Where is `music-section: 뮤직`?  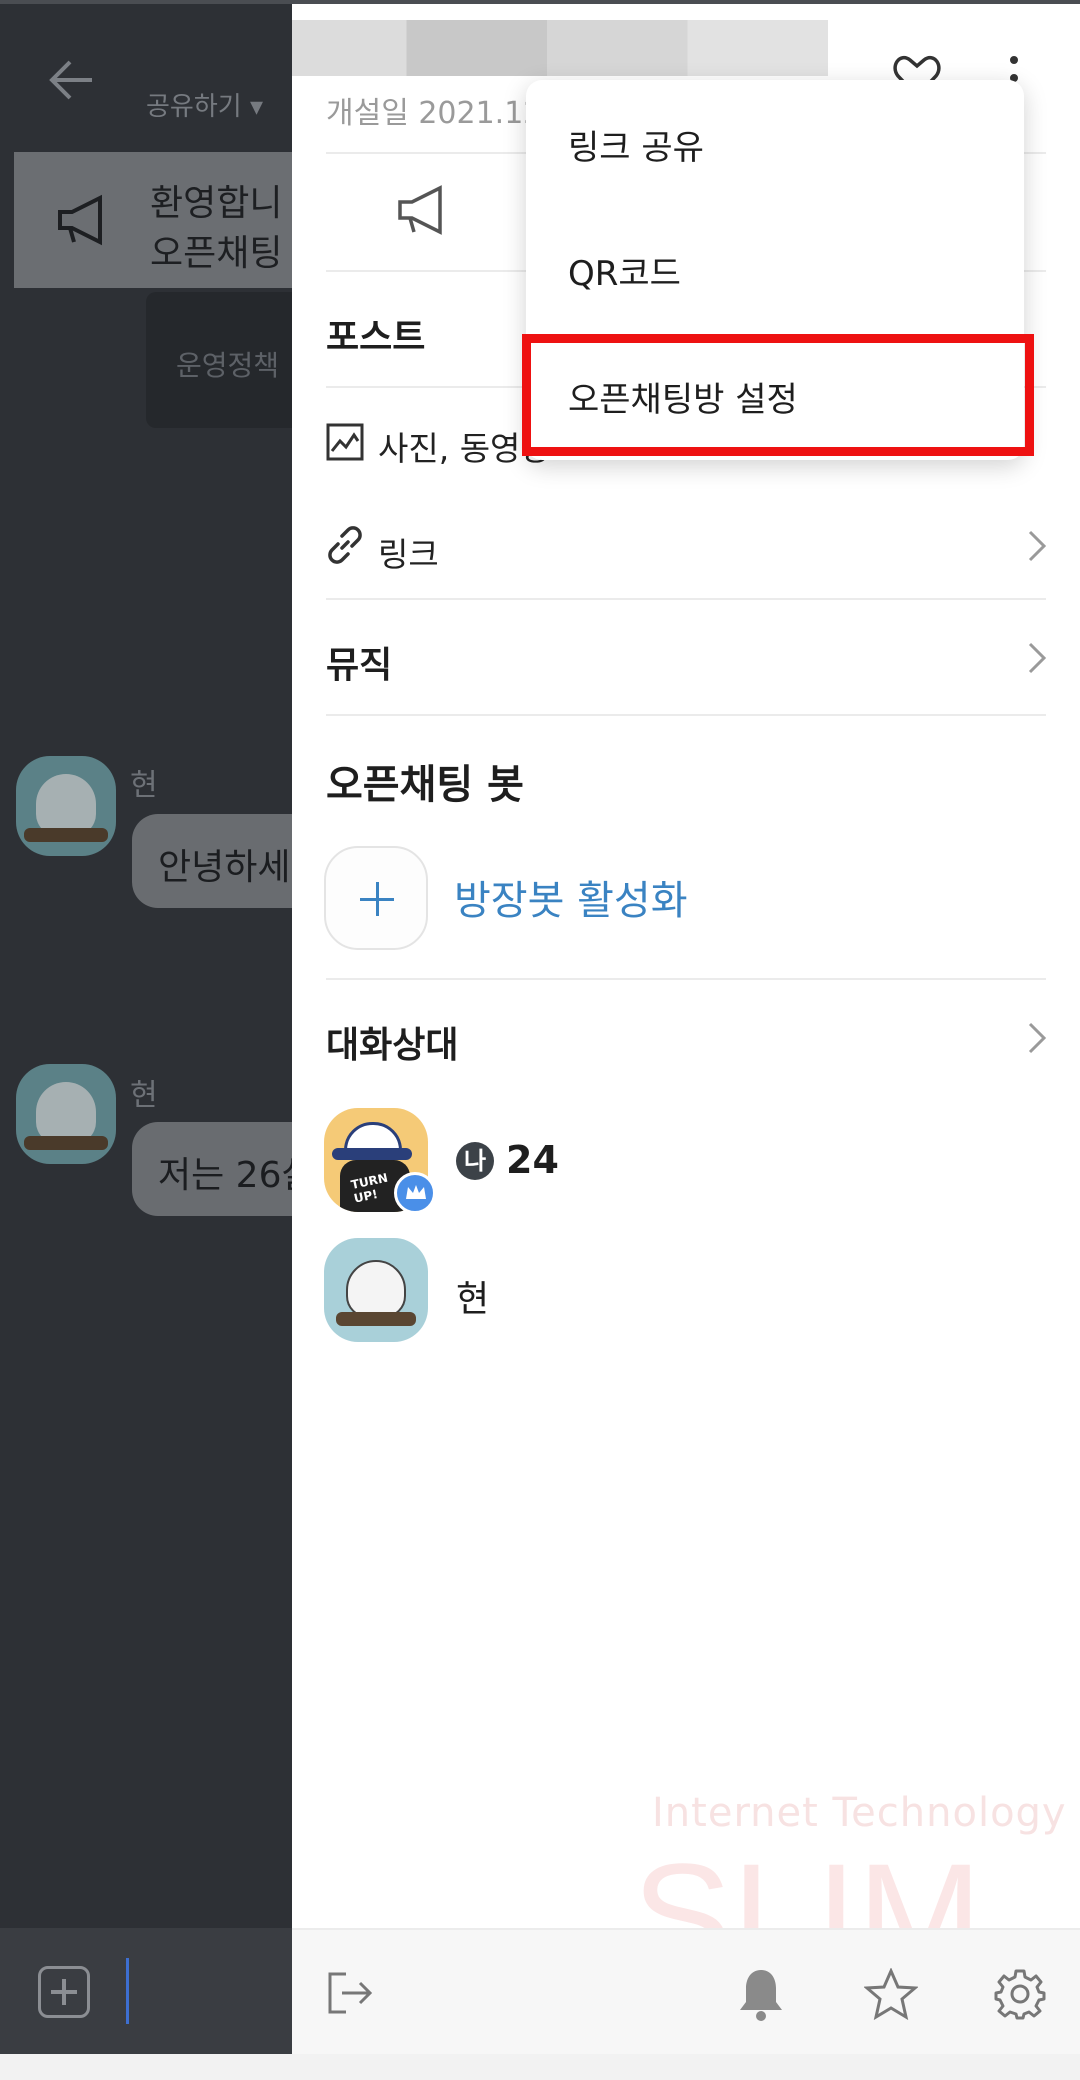
music-section: 뮤직 is located at coordinates (359, 662).